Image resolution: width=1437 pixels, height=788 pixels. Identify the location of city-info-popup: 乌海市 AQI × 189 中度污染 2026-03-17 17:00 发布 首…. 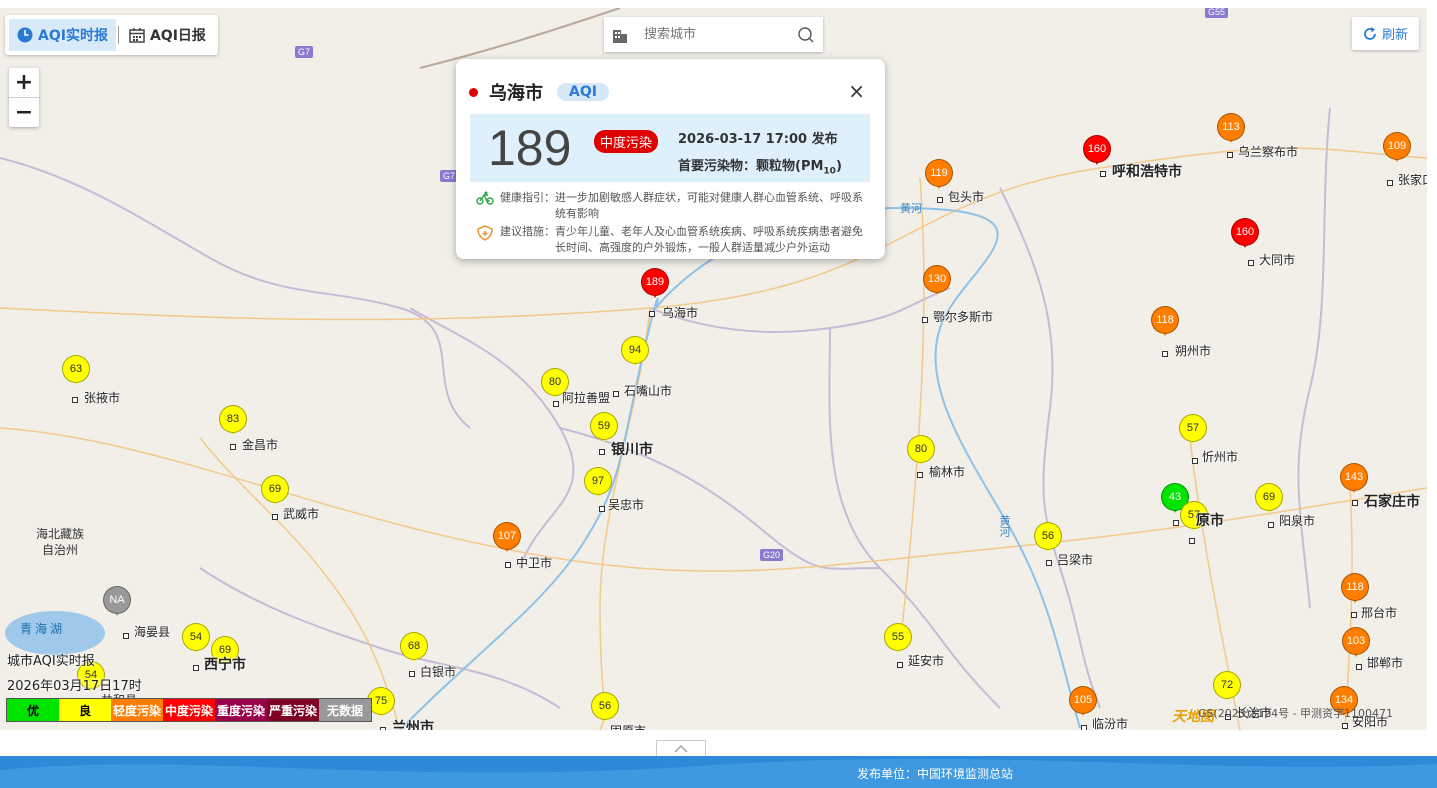
(670, 159).